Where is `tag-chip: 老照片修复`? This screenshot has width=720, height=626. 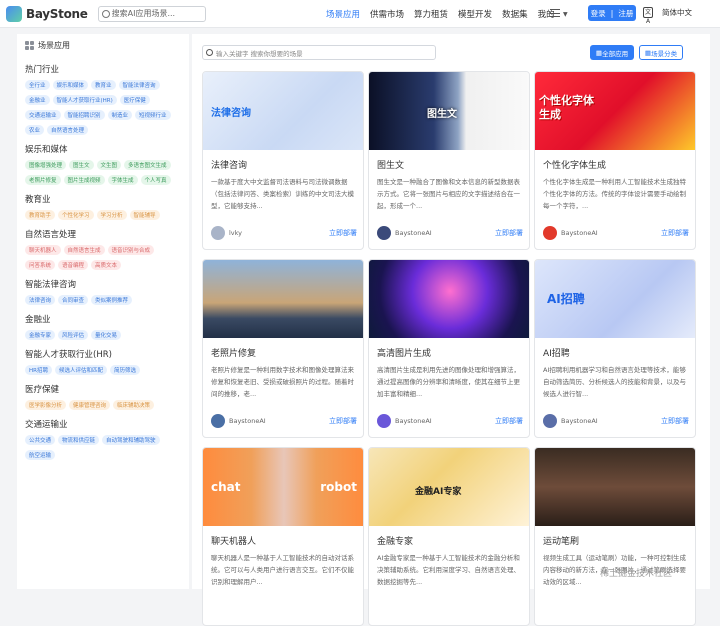 tag-chip: 老照片修复 is located at coordinates (43, 180).